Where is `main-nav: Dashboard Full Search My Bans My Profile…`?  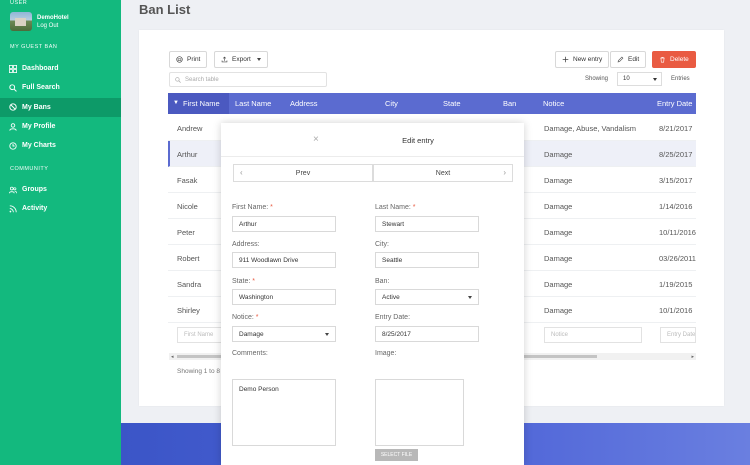
main-nav: Dashboard Full Search My Bans My Profile… is located at coordinates (60, 107).